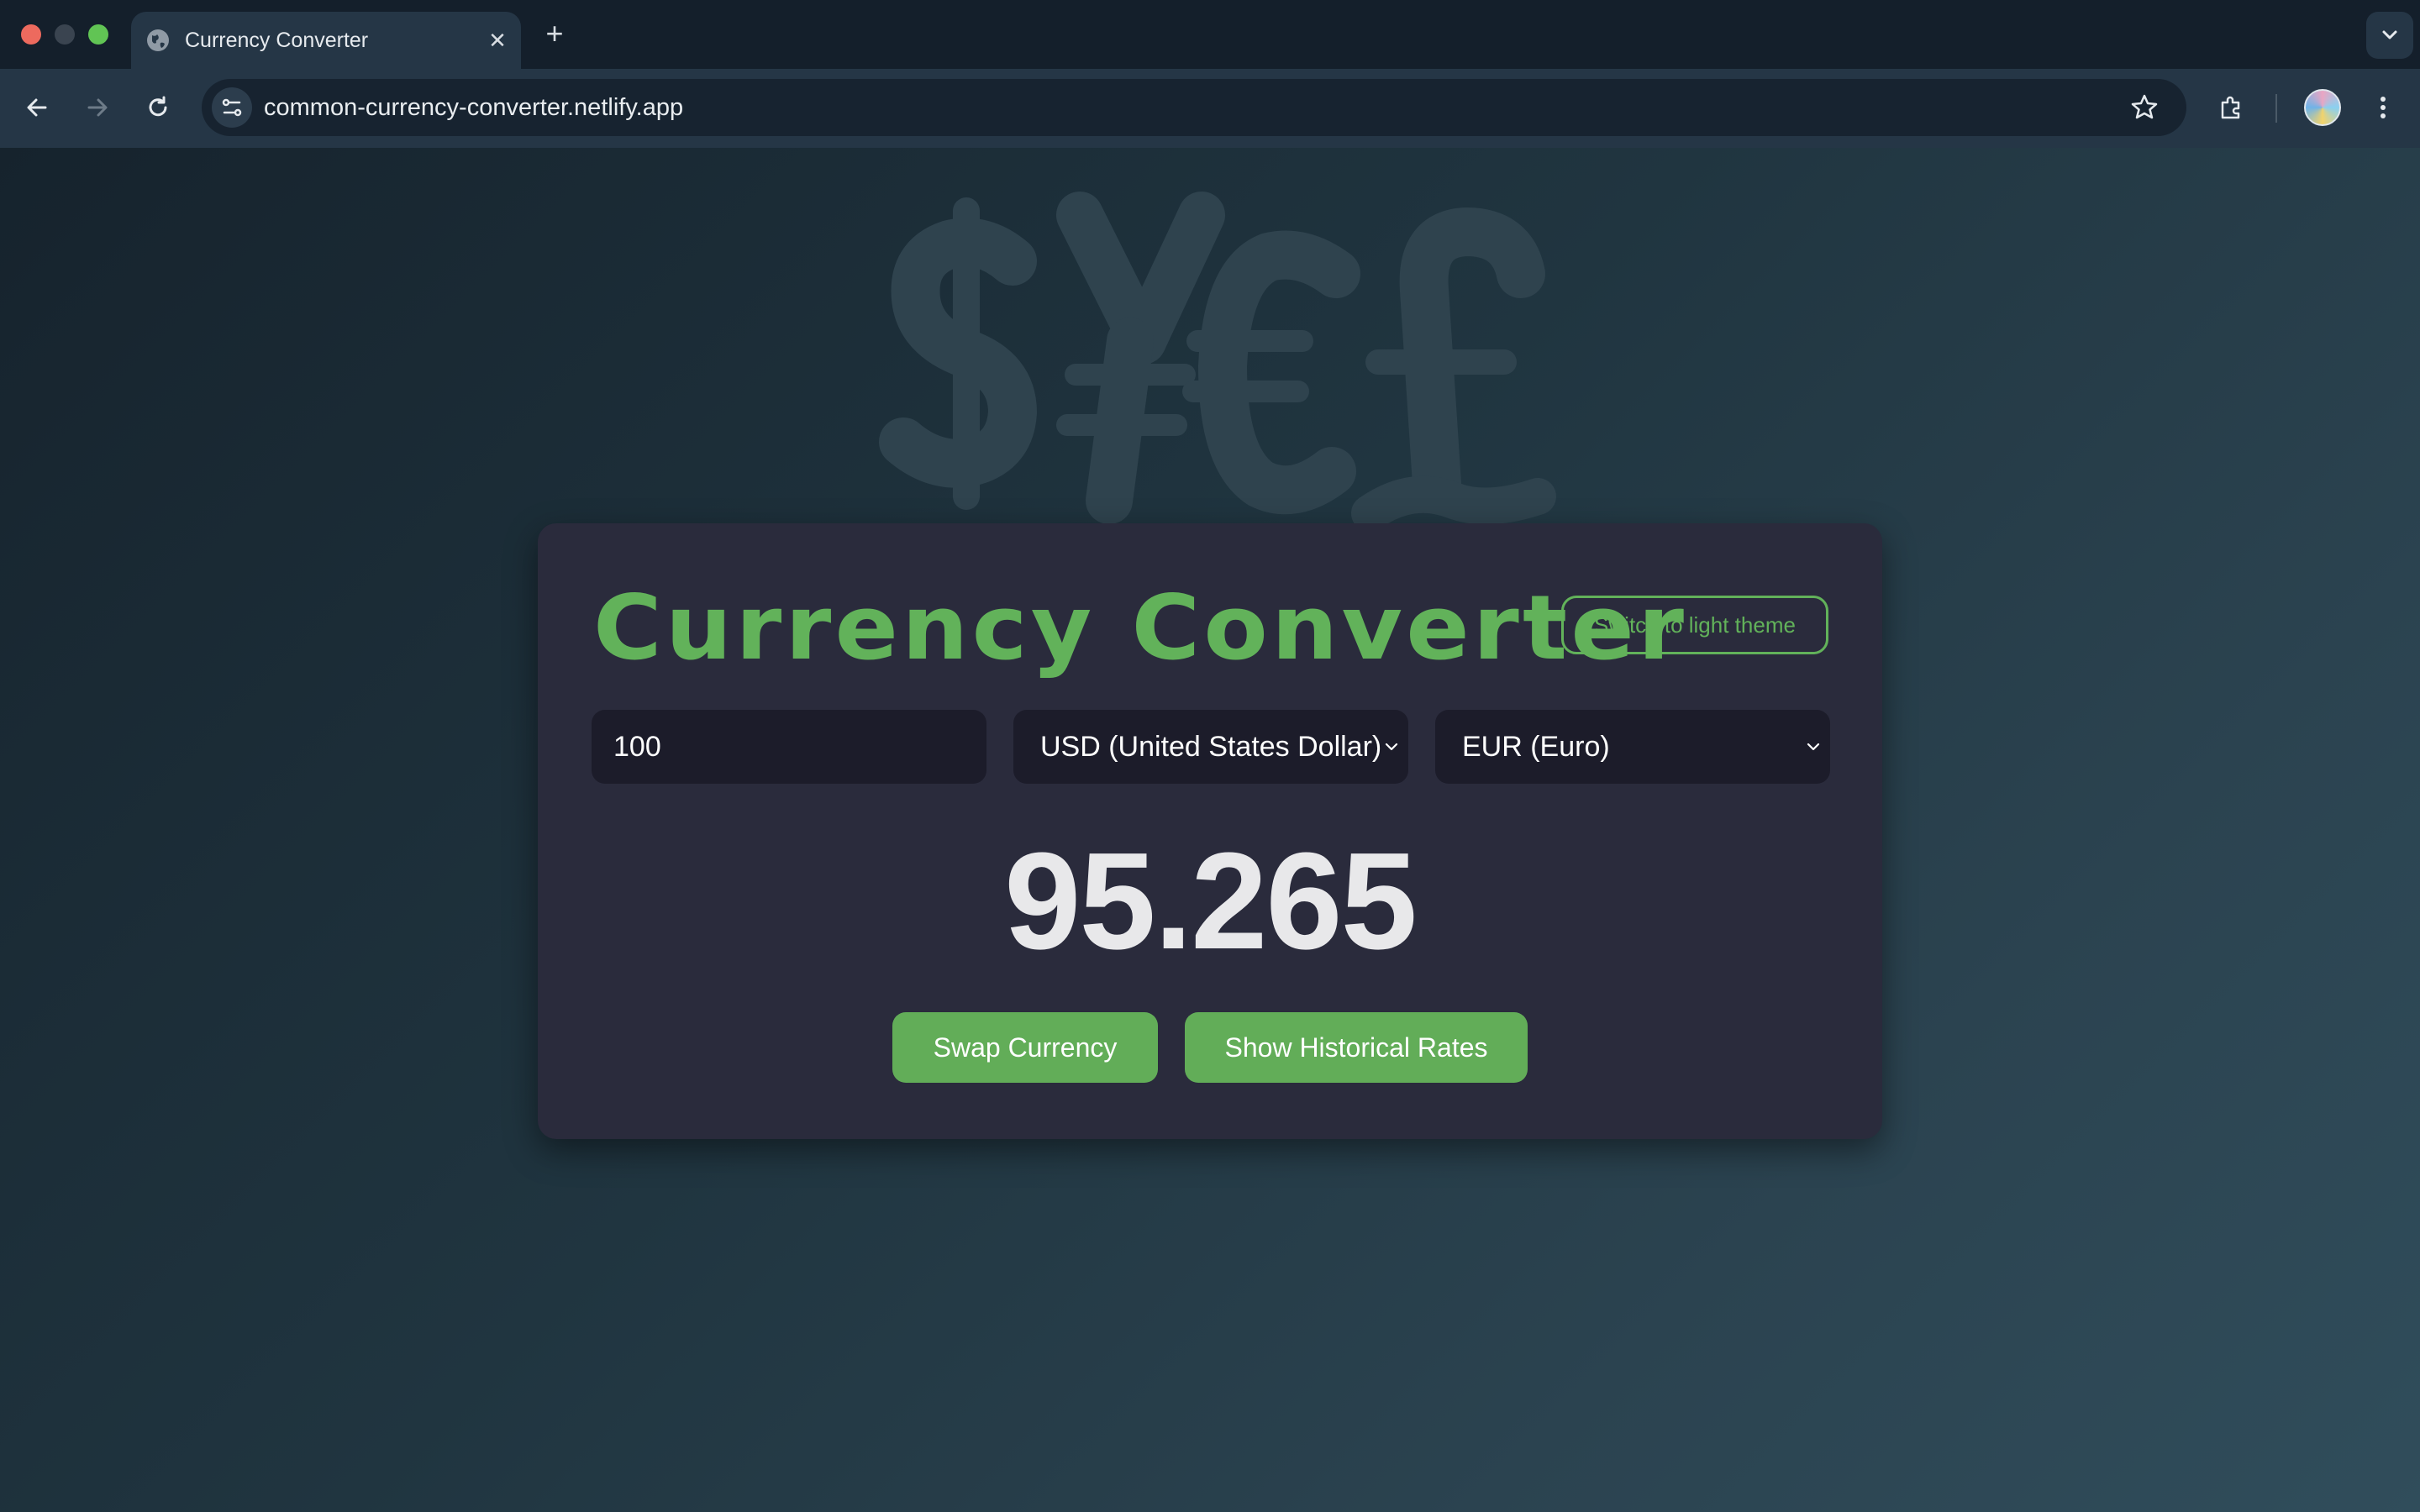 The image size is (2420, 1512). What do you see at coordinates (1140, 628) in the screenshot?
I see `page-title: Currency Converter` at bounding box center [1140, 628].